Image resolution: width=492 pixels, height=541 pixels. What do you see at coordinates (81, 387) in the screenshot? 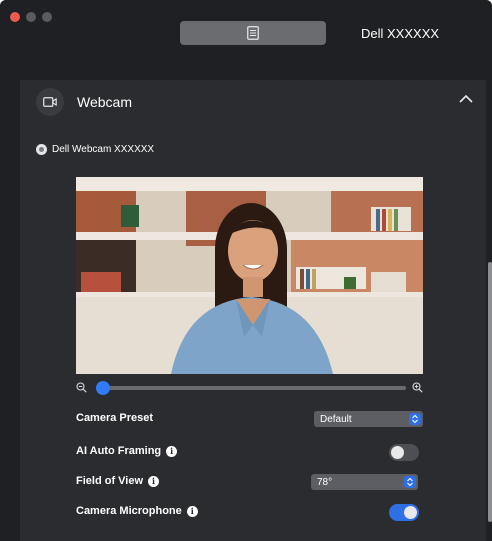
I see `zoom-out-icon` at bounding box center [81, 387].